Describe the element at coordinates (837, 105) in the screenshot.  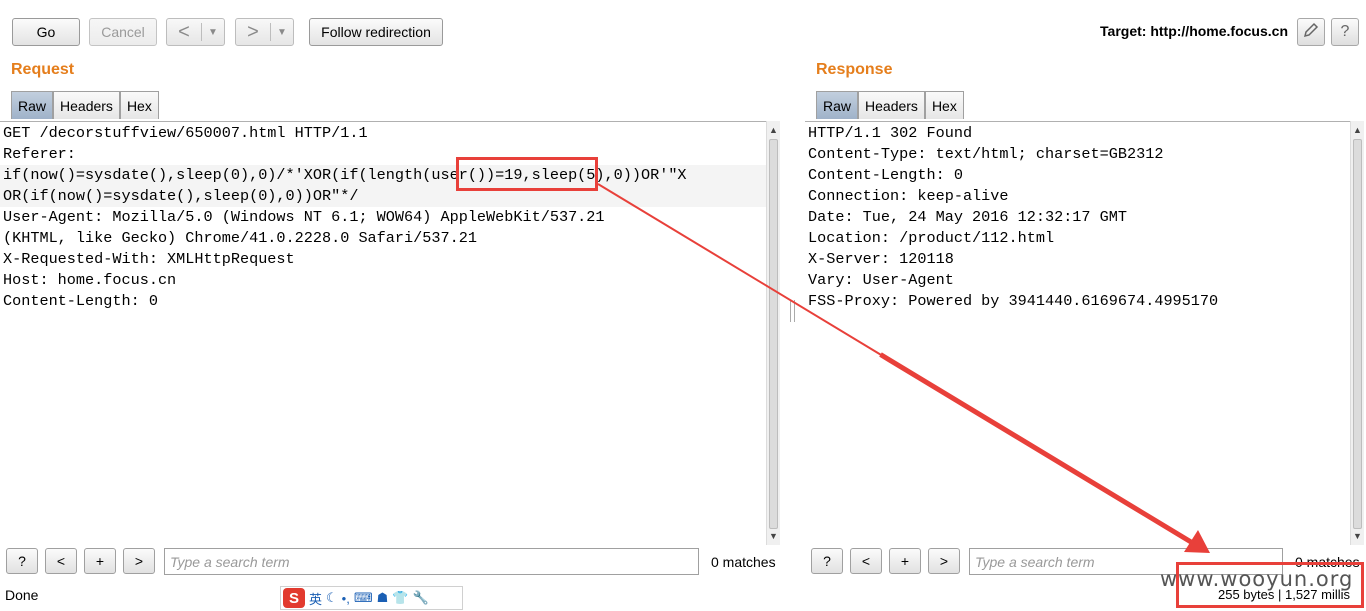
I see `response-tab-raw: Raw` at that location.